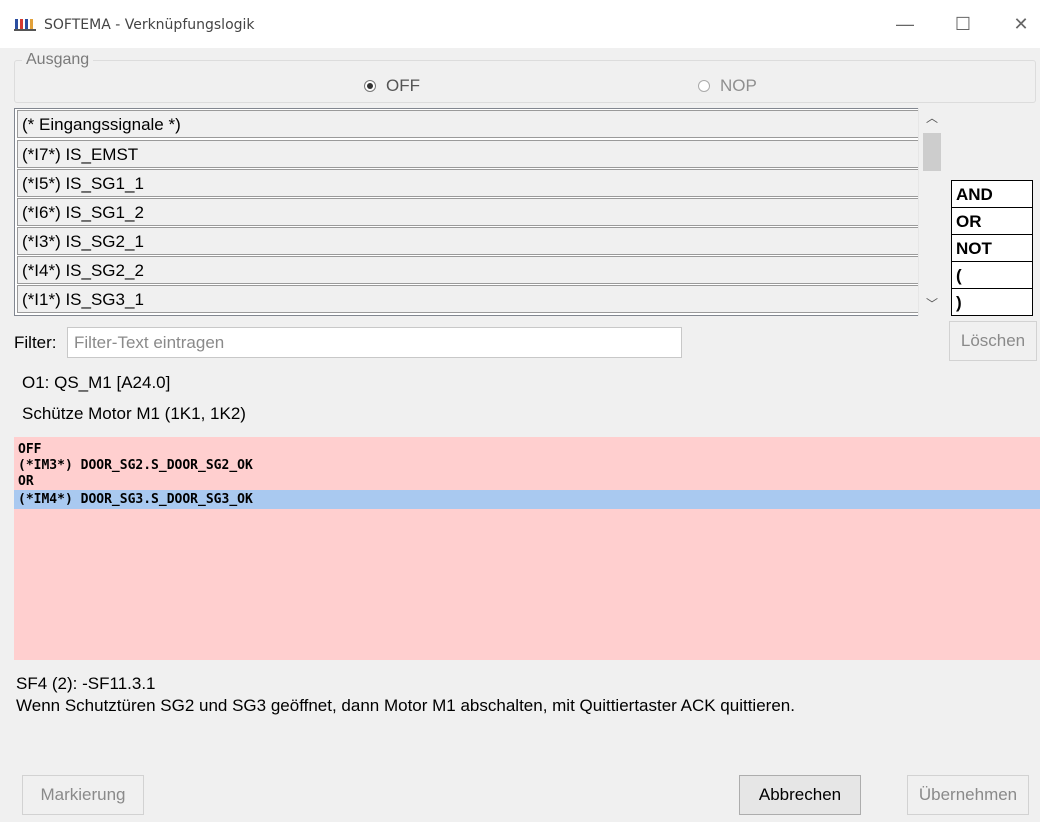 Image resolution: width=1040 pixels, height=822 pixels. What do you see at coordinates (25, 25) in the screenshot?
I see `softema-logo-icon` at bounding box center [25, 25].